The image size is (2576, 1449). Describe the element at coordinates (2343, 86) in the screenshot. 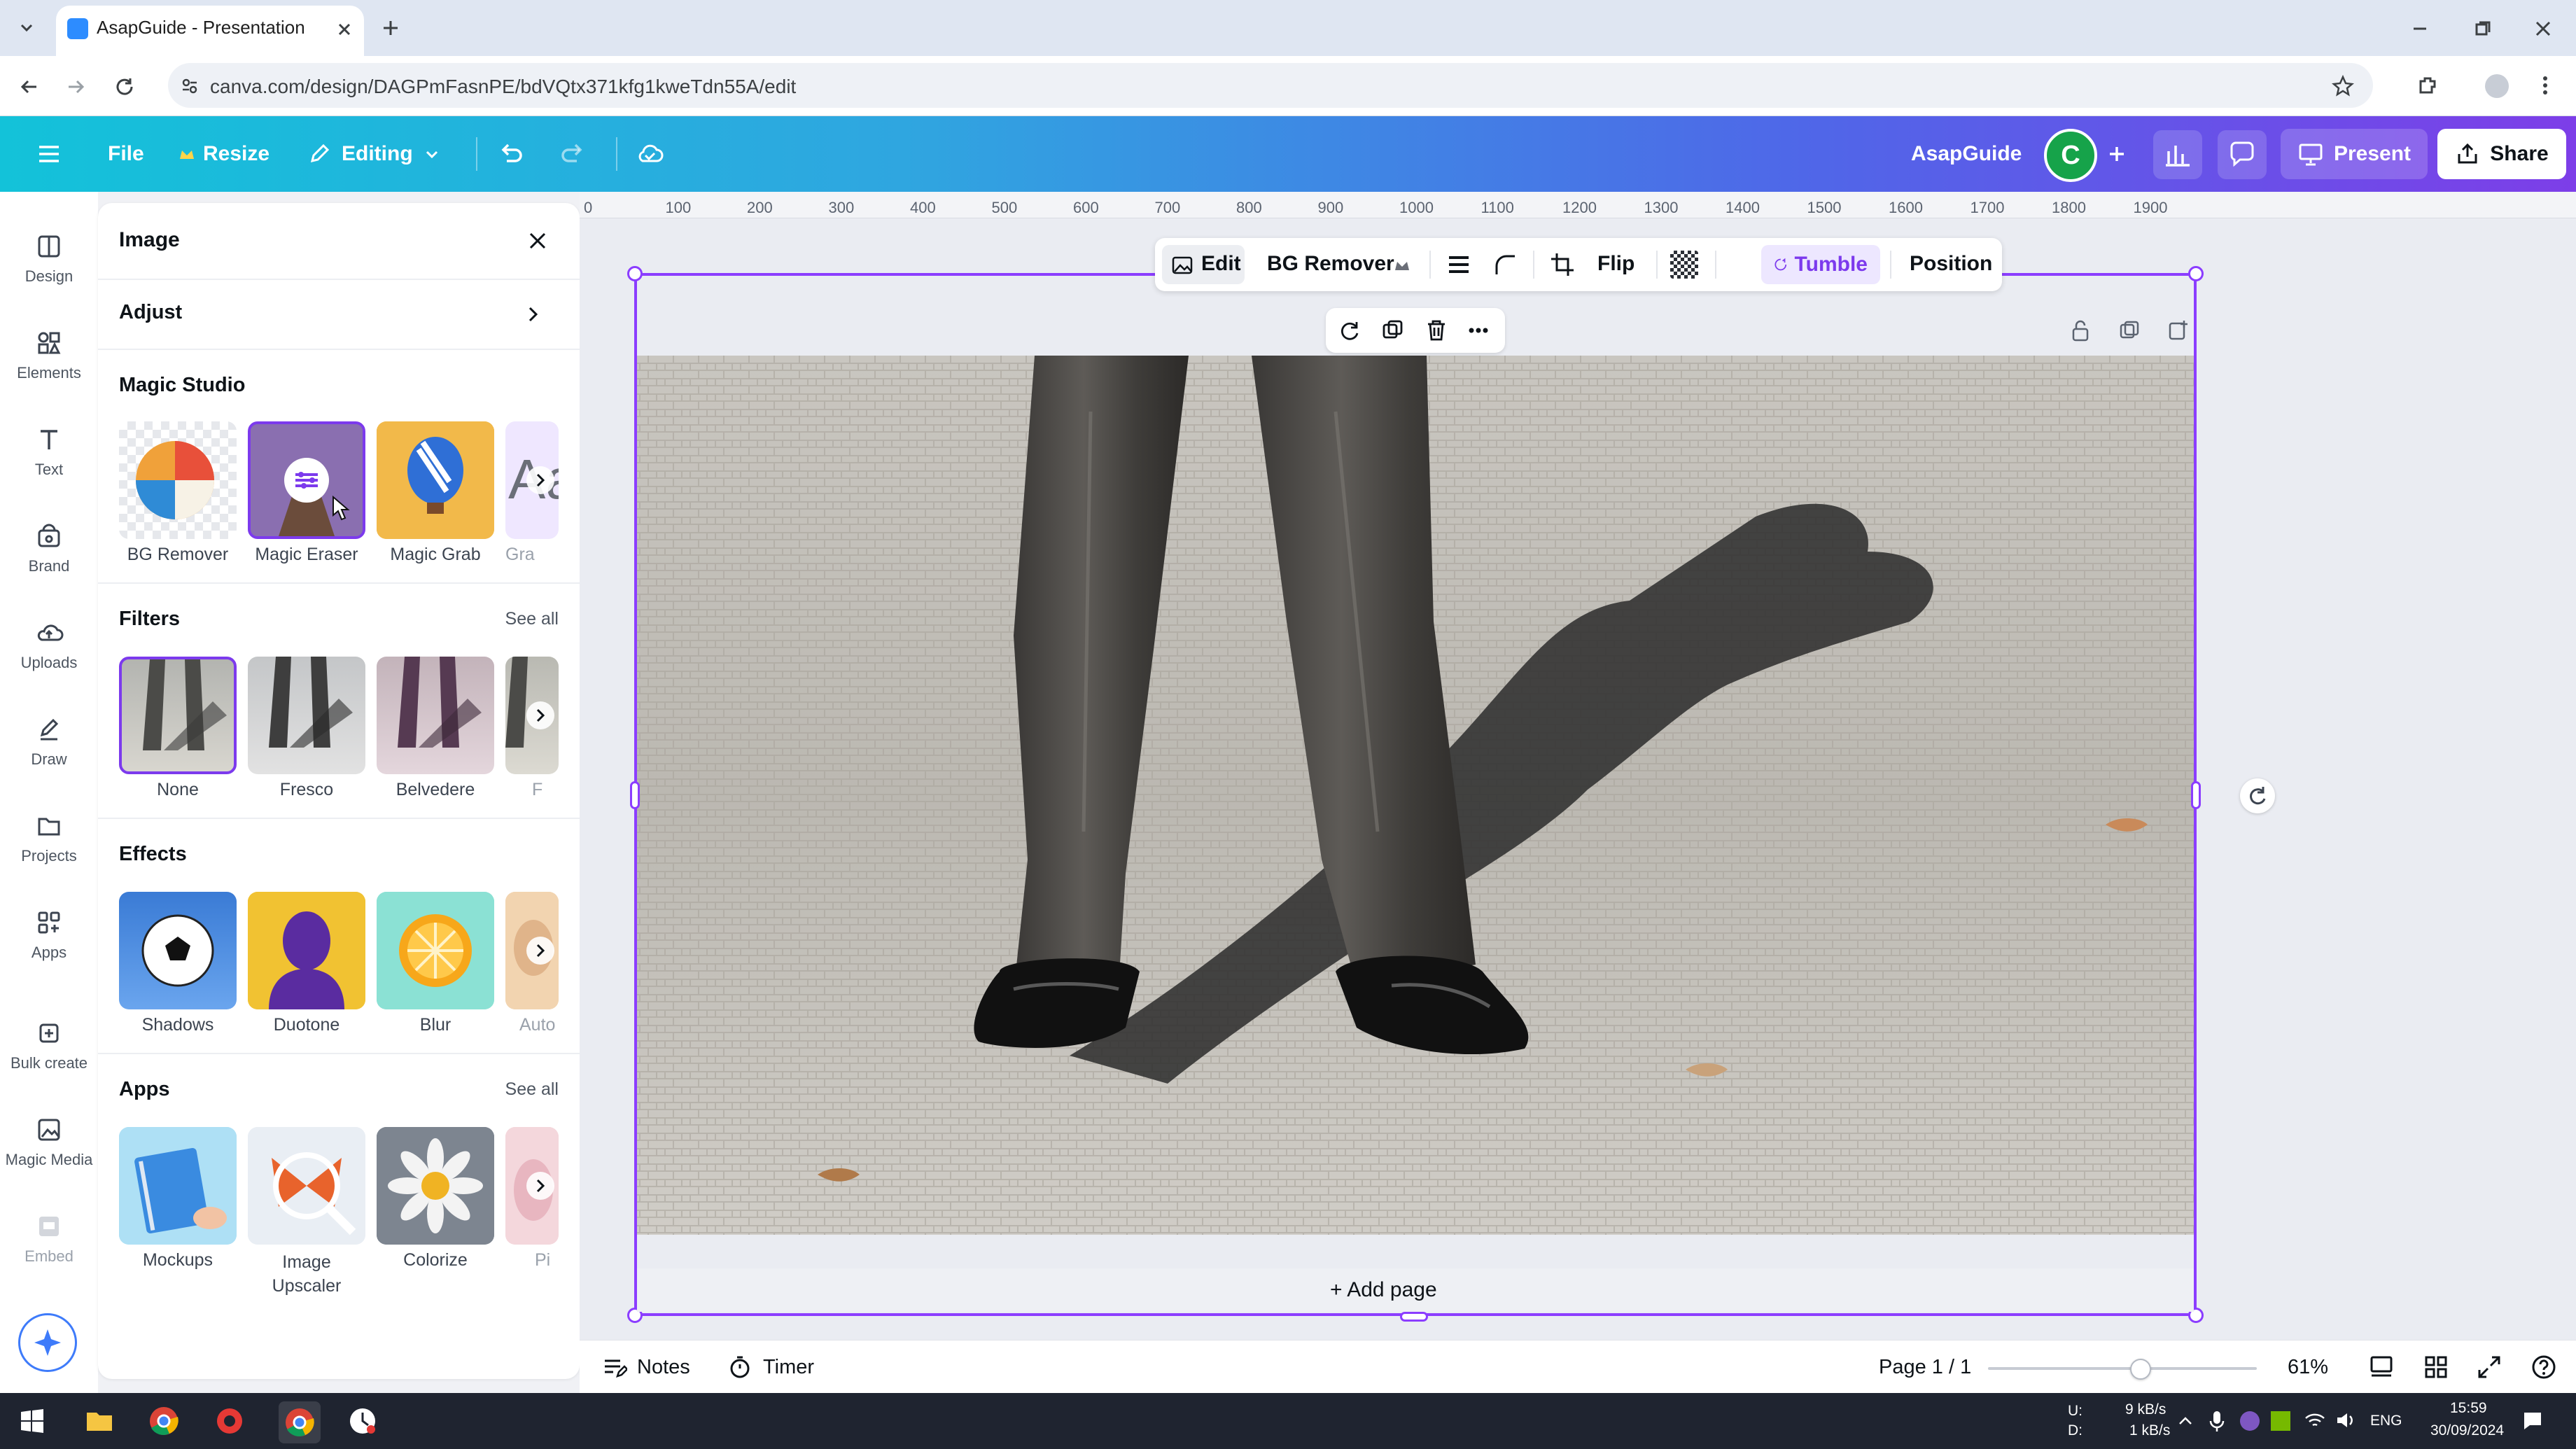

I see `bookmark-star-icon` at that location.